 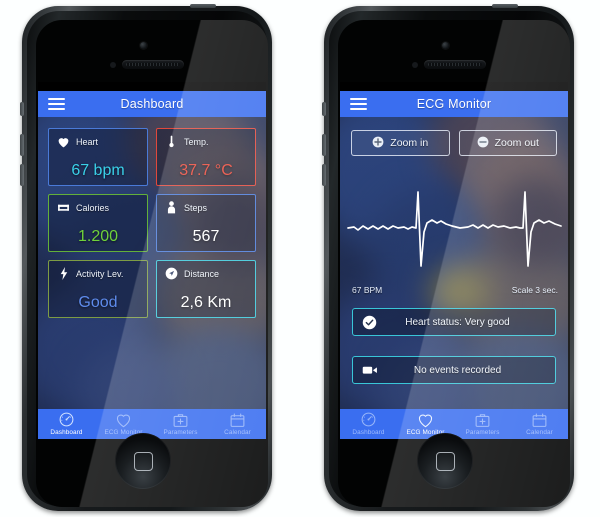 I want to click on card-label: Temp., so click(x=196, y=141).